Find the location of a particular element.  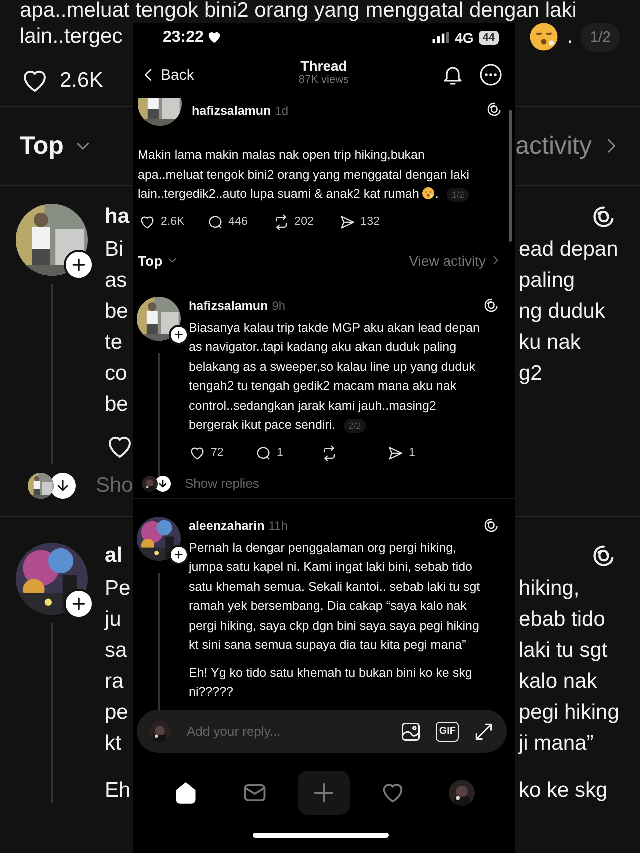

post-text: ng duduk is located at coordinates (562, 312).